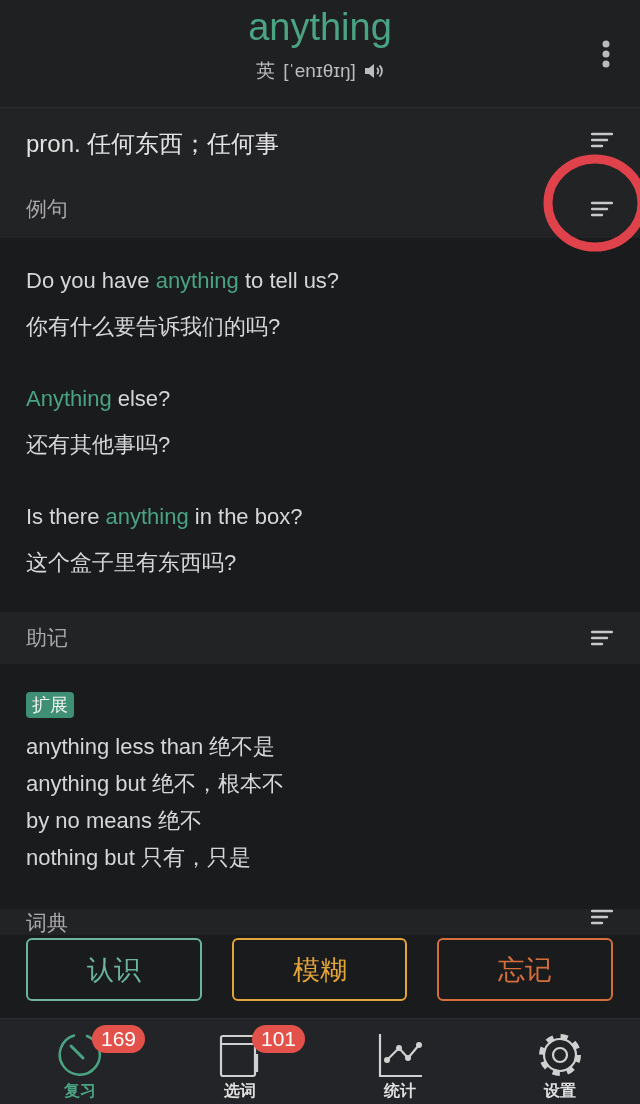 This screenshot has height=1104, width=640. What do you see at coordinates (132, 563) in the screenshot?
I see `example-translation: 这个盒子里有东西吗?` at bounding box center [132, 563].